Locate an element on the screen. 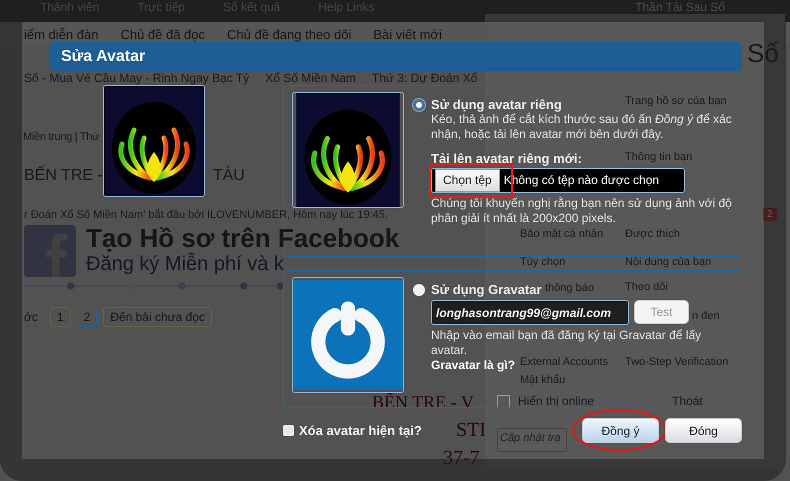  breadcrumb-link: Xổ Số Miền Nam is located at coordinates (310, 78).